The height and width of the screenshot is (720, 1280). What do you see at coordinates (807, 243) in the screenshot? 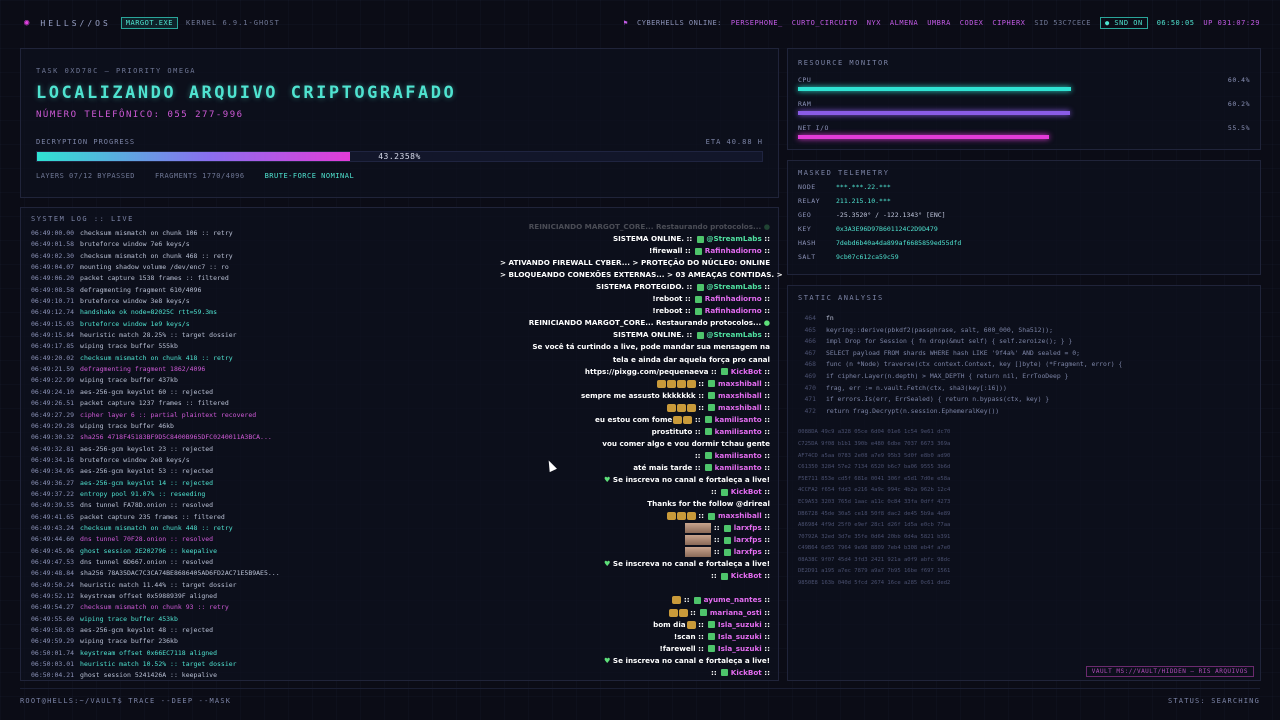
I see `telemetry-key: HASH` at bounding box center [807, 243].